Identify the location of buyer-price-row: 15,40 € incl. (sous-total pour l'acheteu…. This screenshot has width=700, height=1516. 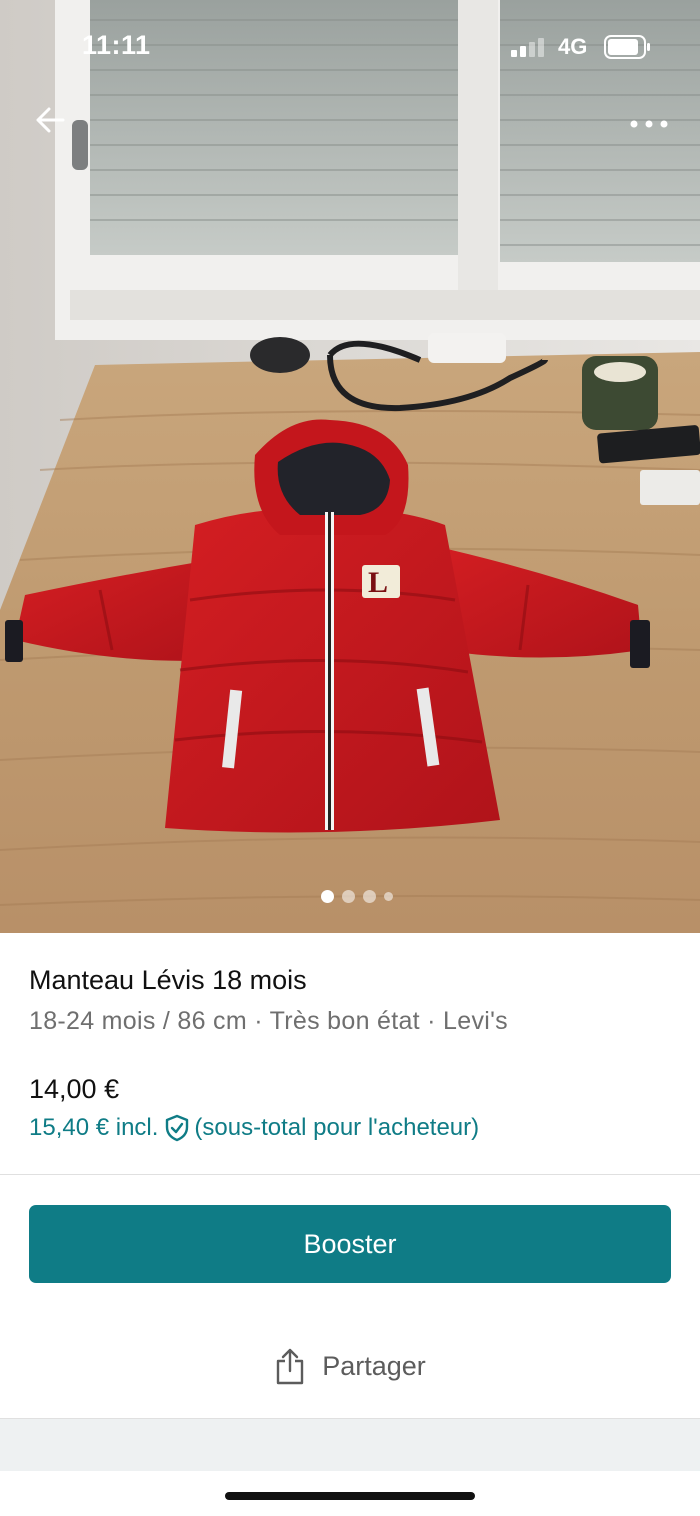
(254, 1128).